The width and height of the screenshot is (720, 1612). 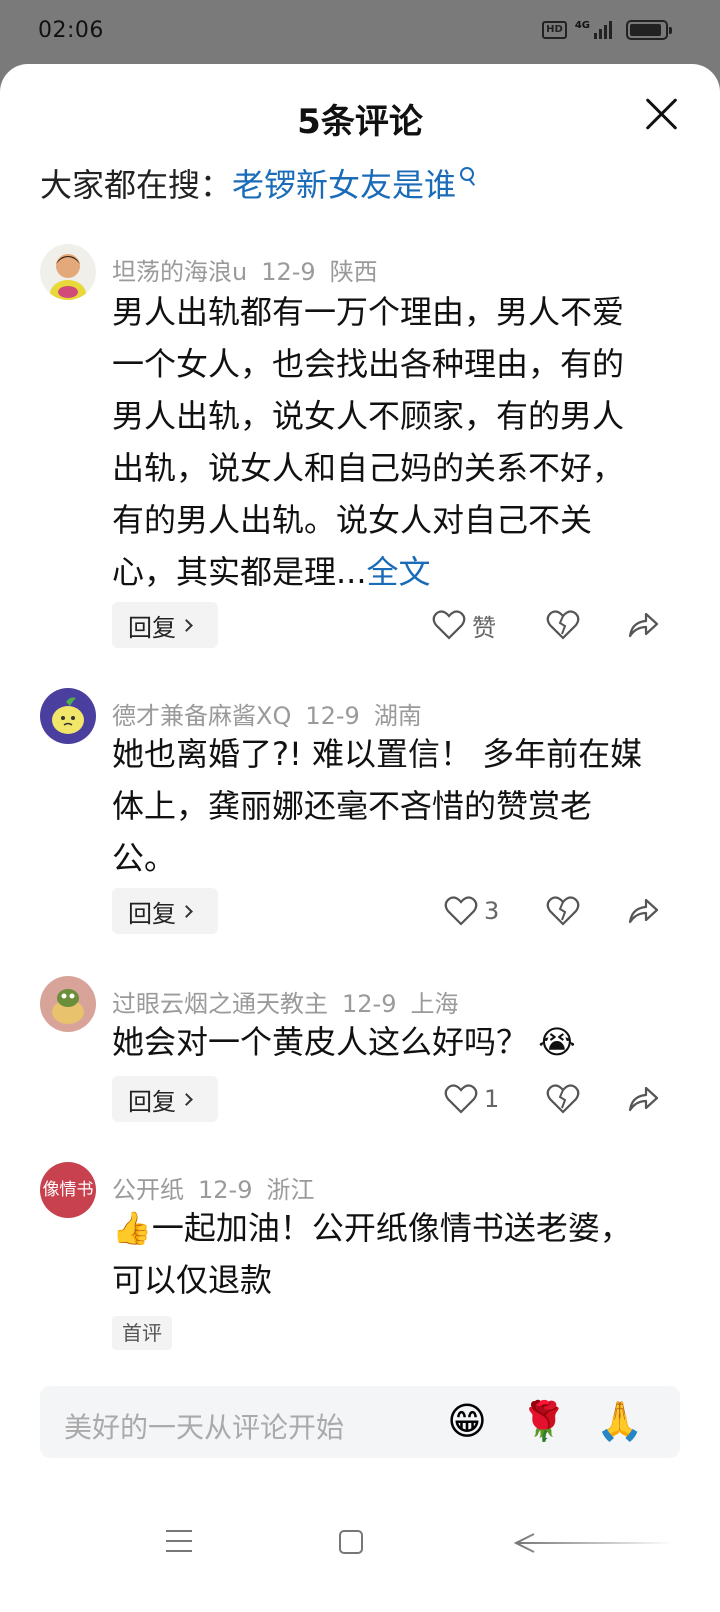 I want to click on comment-actions: 赞, so click(x=360, y=625).